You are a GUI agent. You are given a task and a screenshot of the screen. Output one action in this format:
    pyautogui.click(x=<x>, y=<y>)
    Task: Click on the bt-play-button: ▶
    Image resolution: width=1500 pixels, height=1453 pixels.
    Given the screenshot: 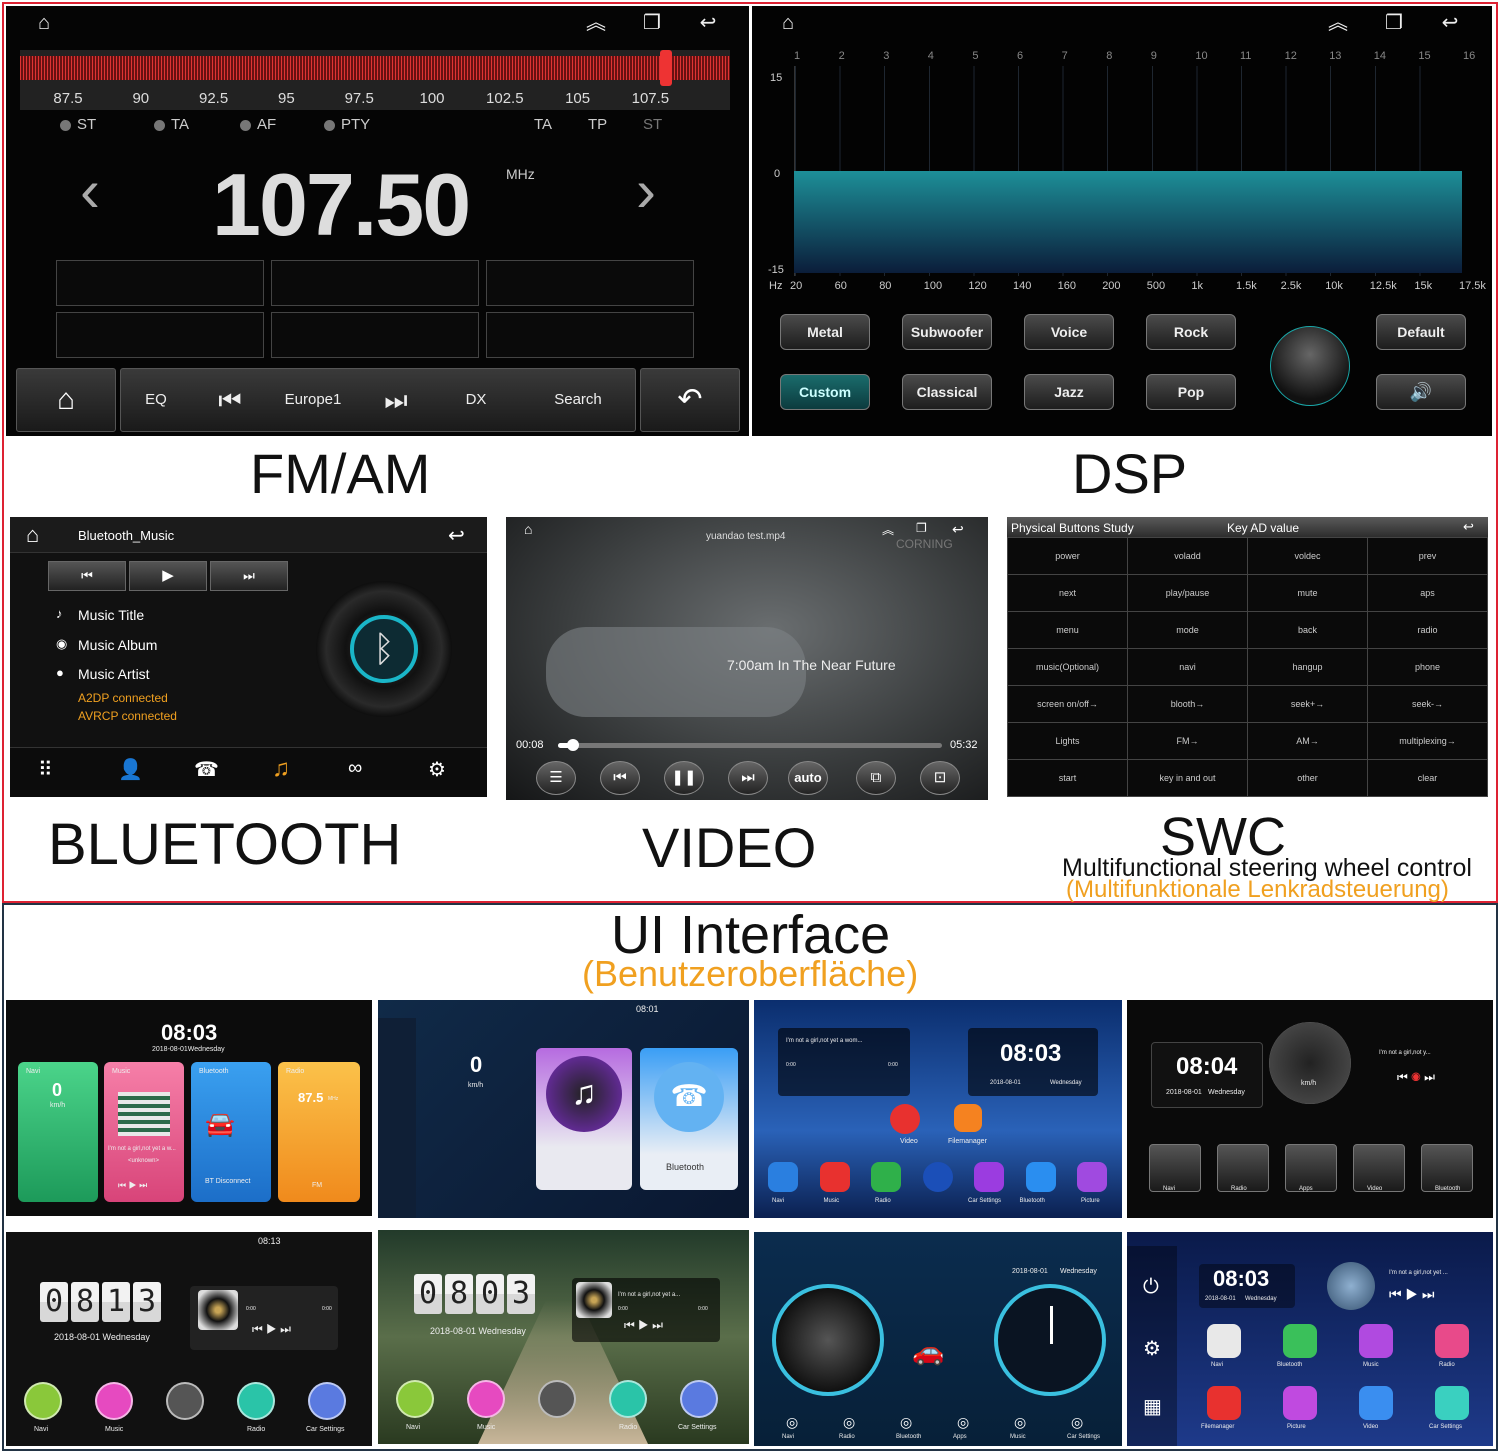 What is the action you would take?
    pyautogui.click(x=168, y=576)
    